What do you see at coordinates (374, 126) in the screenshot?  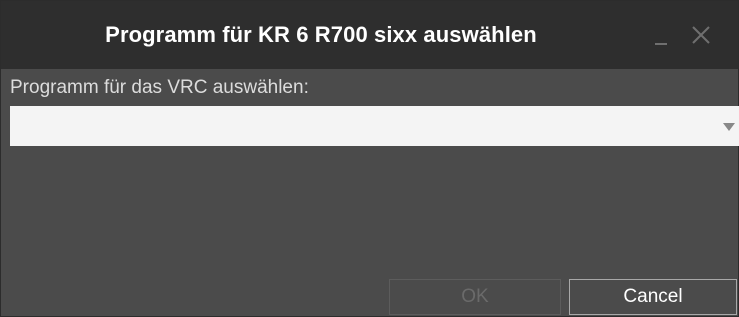 I see `program-dropdown` at bounding box center [374, 126].